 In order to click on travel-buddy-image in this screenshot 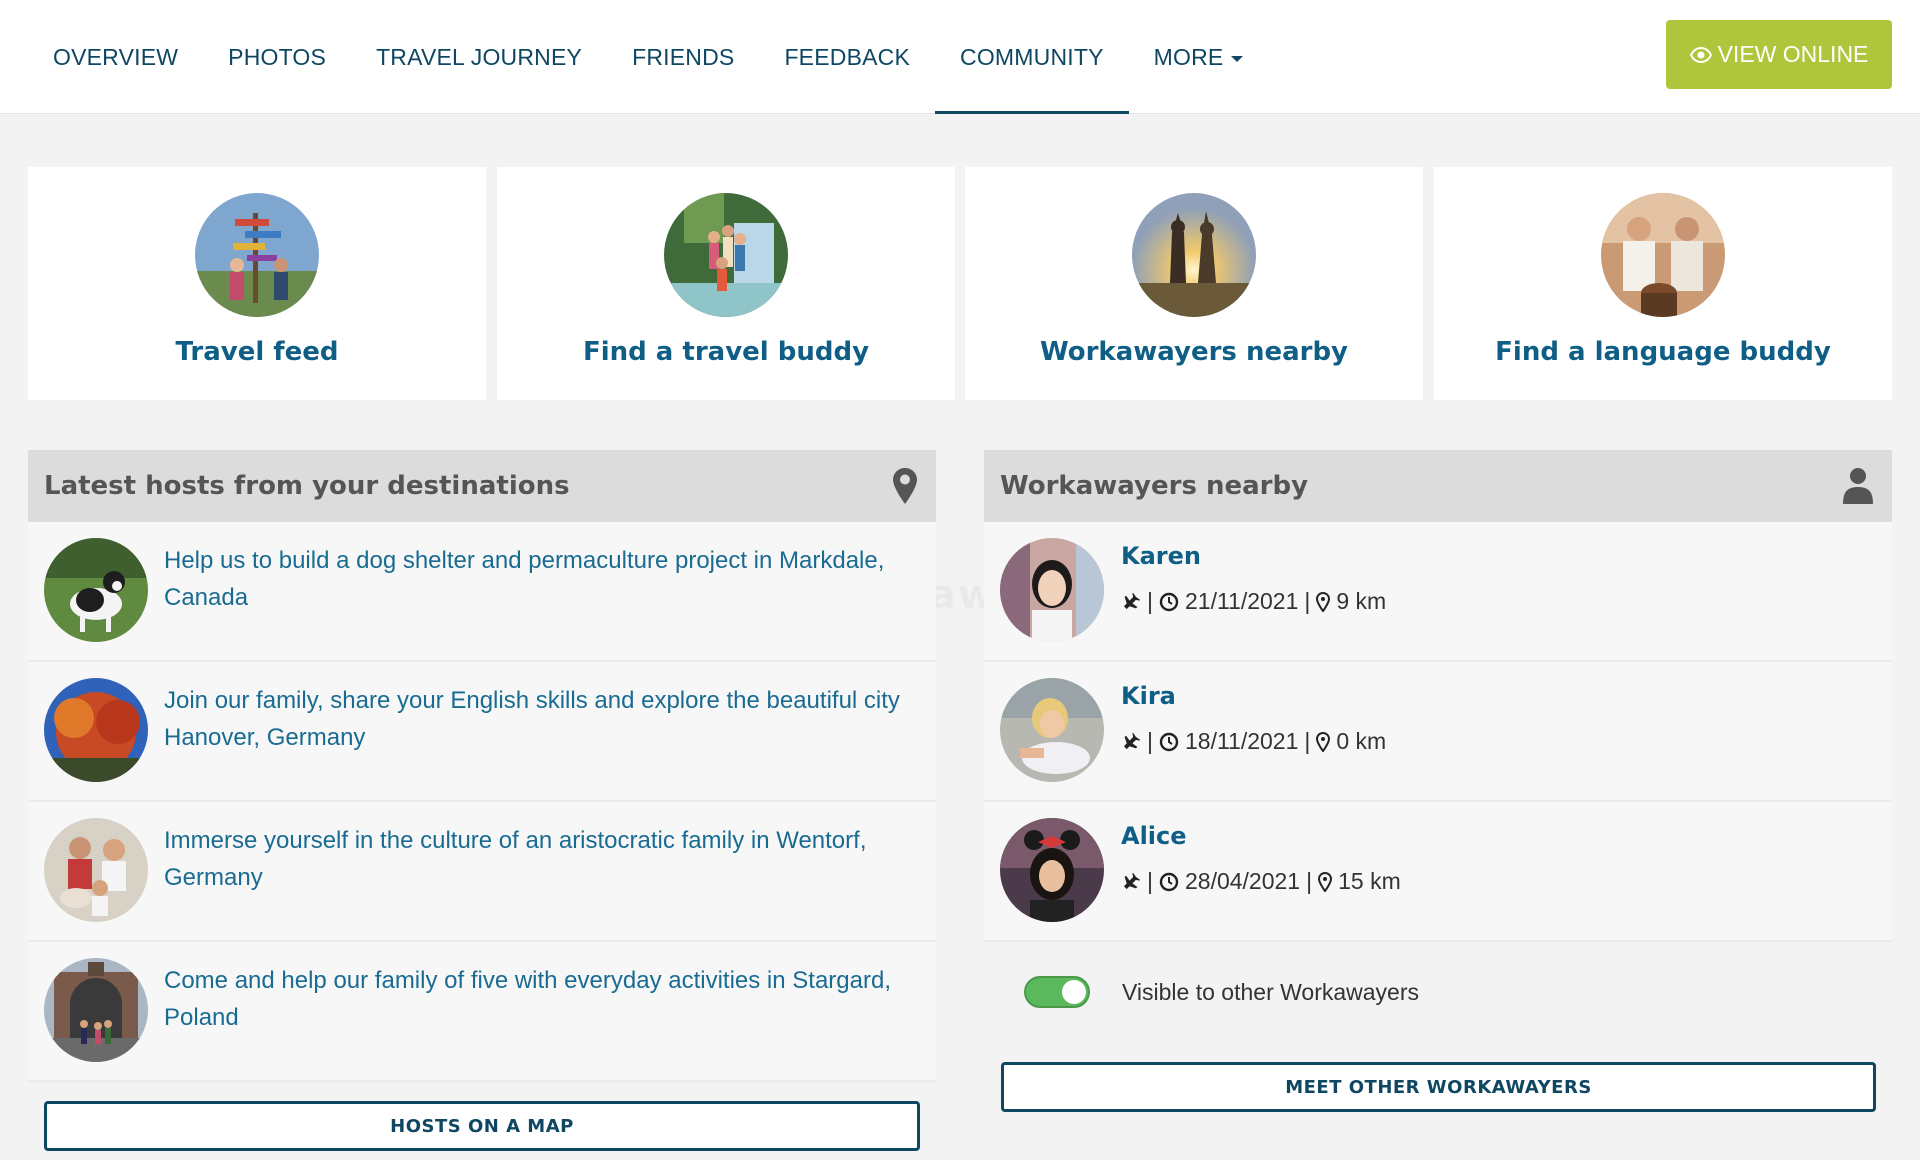, I will do `click(726, 255)`.